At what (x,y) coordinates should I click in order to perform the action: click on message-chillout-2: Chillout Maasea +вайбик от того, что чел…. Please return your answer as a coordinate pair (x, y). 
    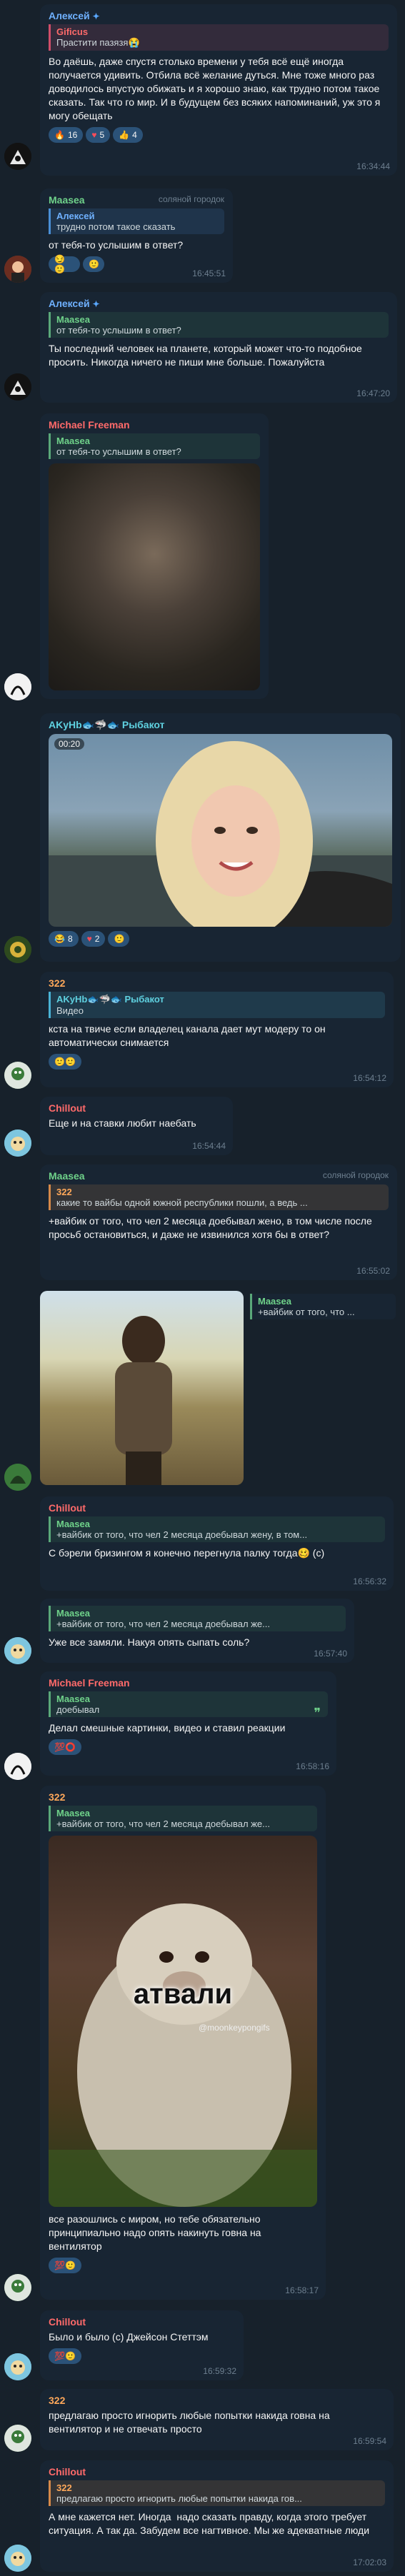
    Looking at the image, I should click on (202, 1544).